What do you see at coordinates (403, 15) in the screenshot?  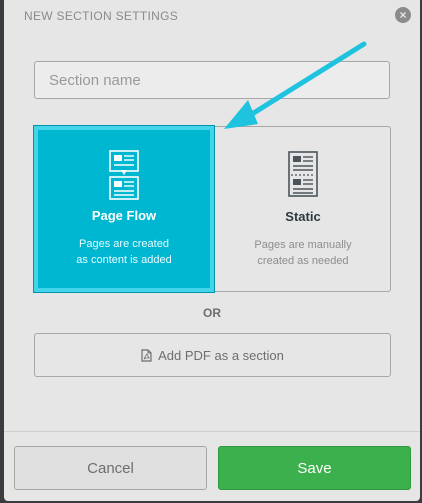 I see `close-icon: ×` at bounding box center [403, 15].